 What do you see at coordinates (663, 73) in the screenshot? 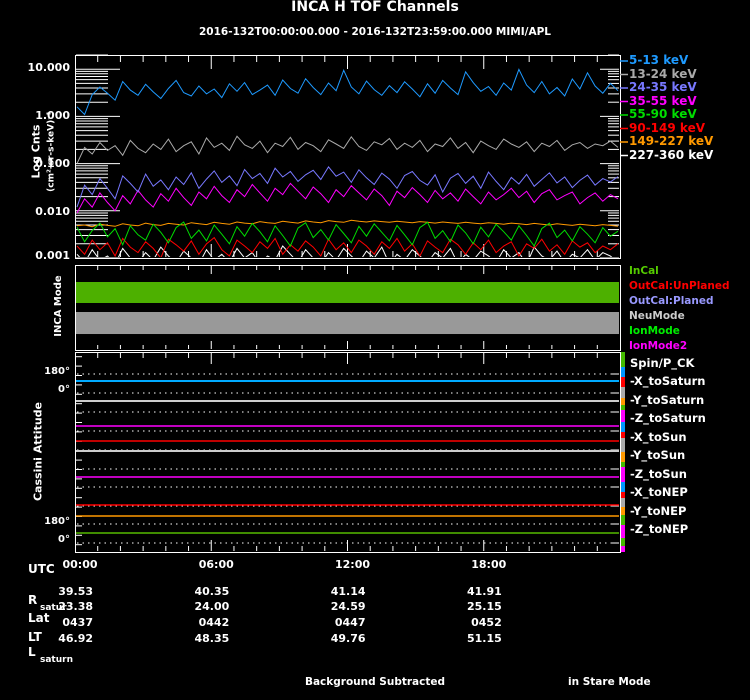
I see `energy-legend-item: 13-24 keV` at bounding box center [663, 73].